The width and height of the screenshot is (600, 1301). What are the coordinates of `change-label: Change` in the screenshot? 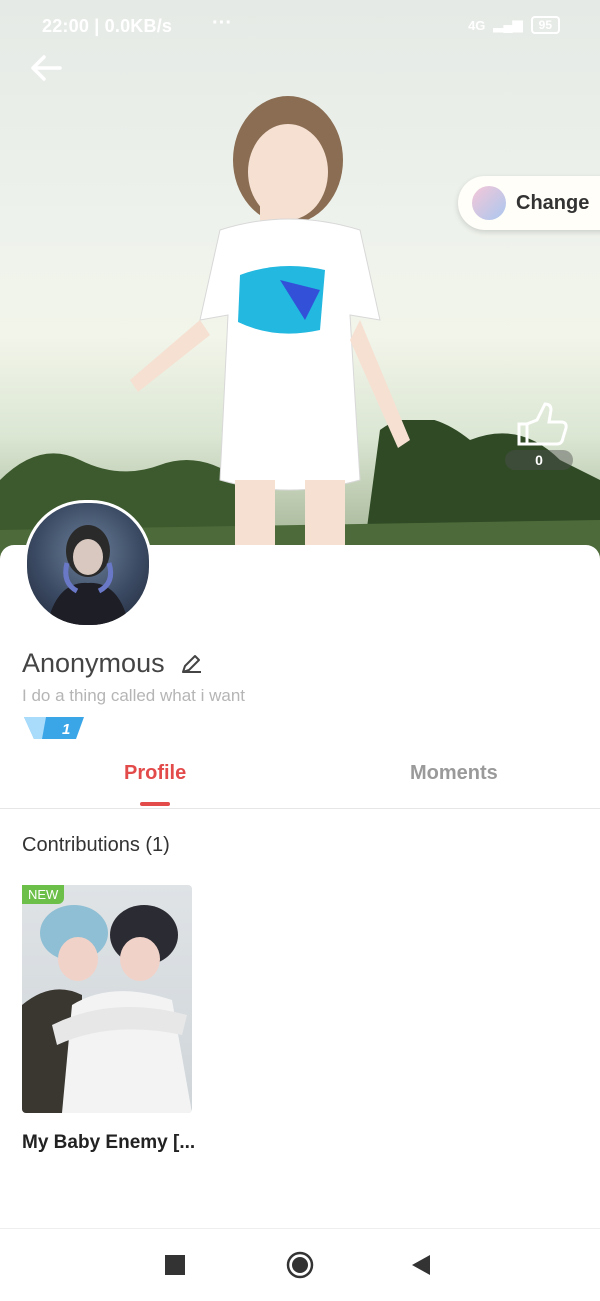 It's located at (553, 202).